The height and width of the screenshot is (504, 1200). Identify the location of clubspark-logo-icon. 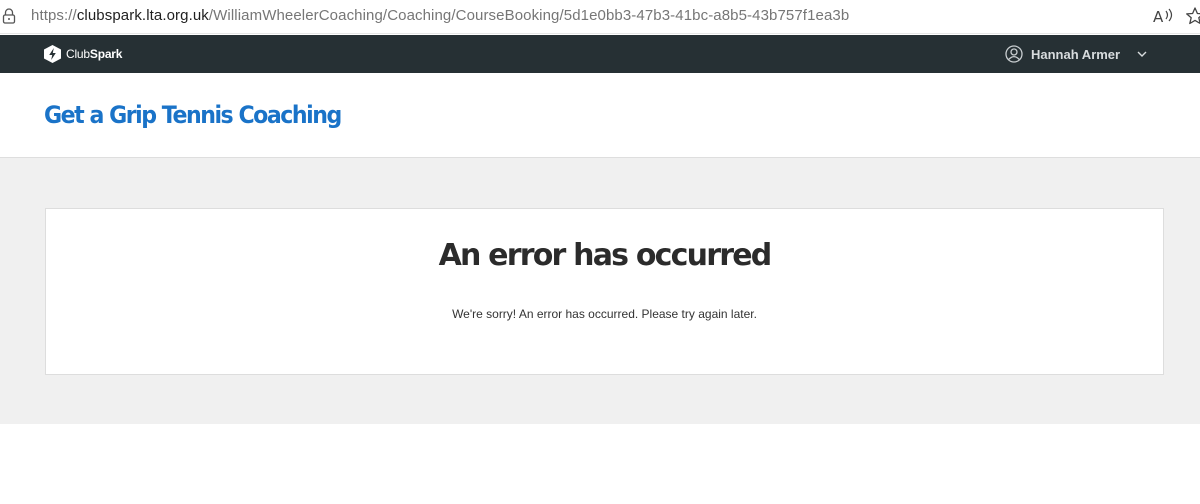
(52, 54).